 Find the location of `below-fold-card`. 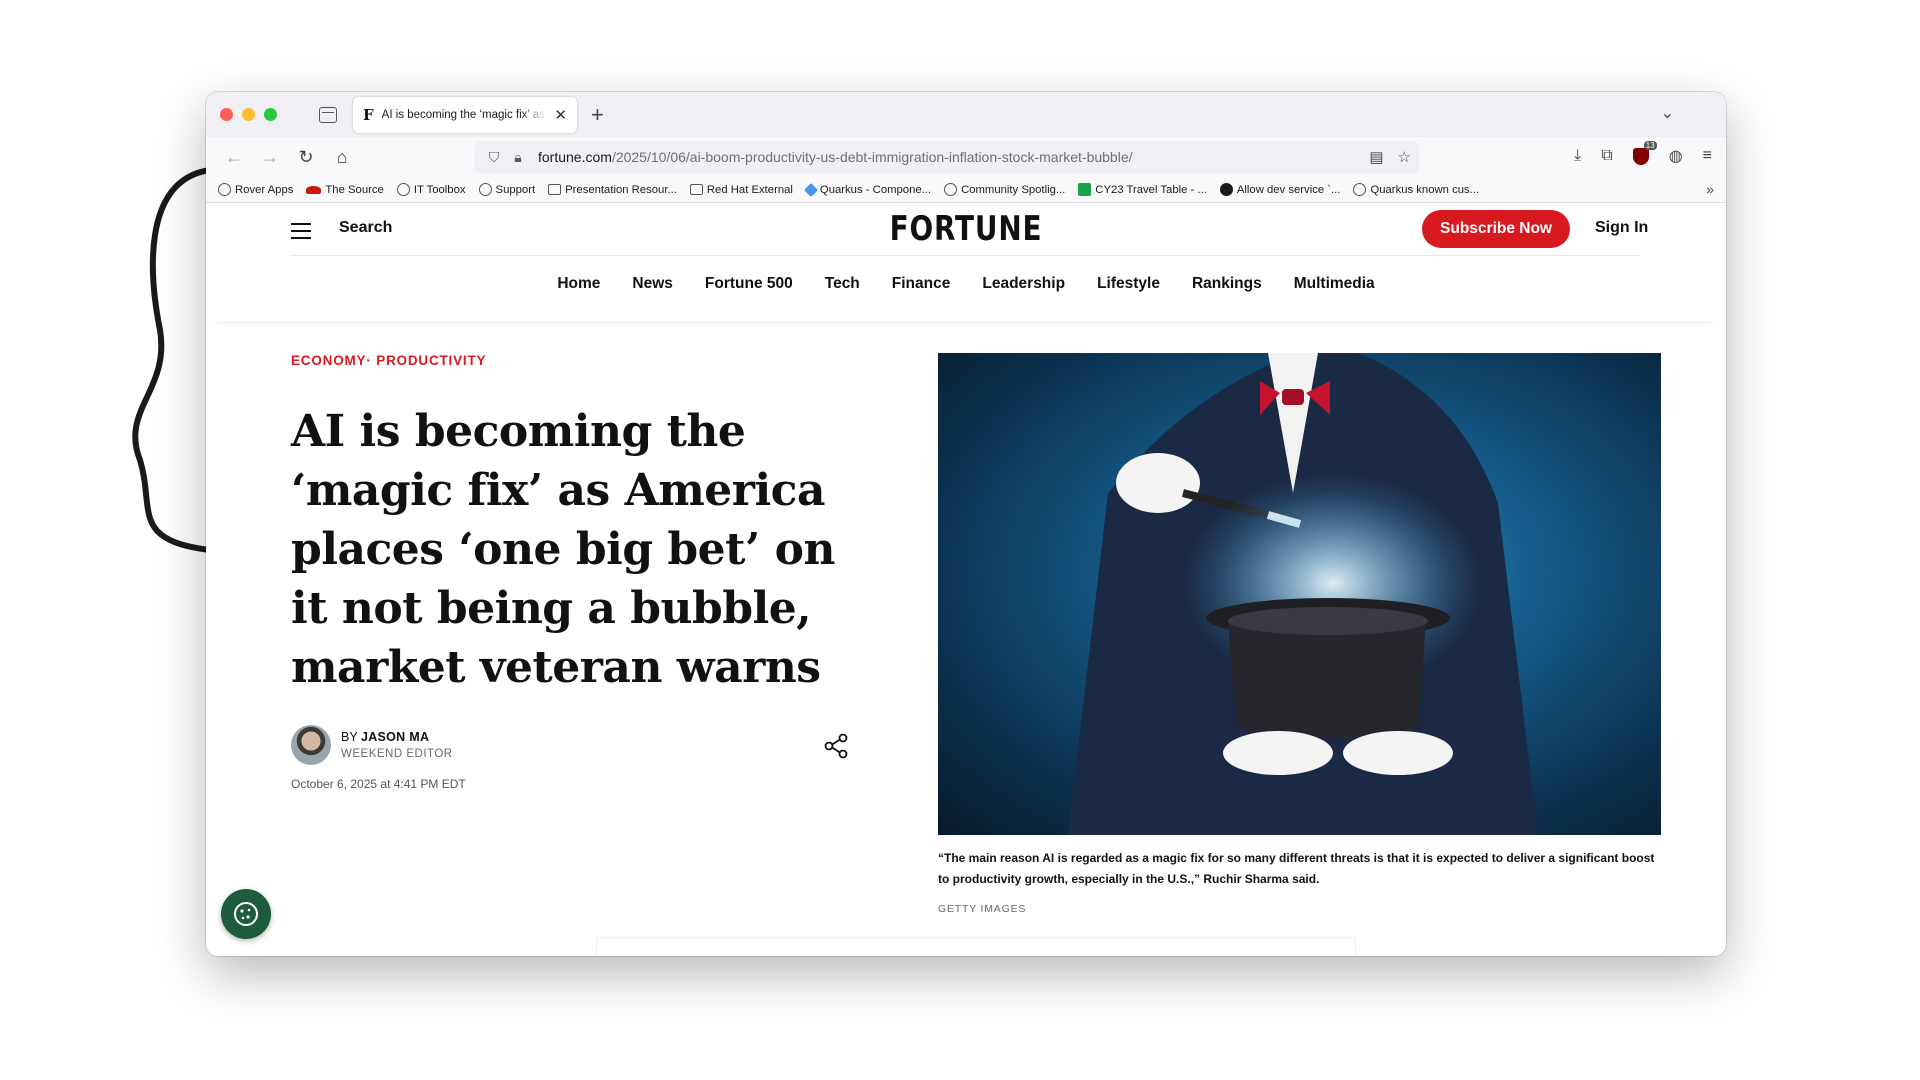

below-fold-card is located at coordinates (976, 946).